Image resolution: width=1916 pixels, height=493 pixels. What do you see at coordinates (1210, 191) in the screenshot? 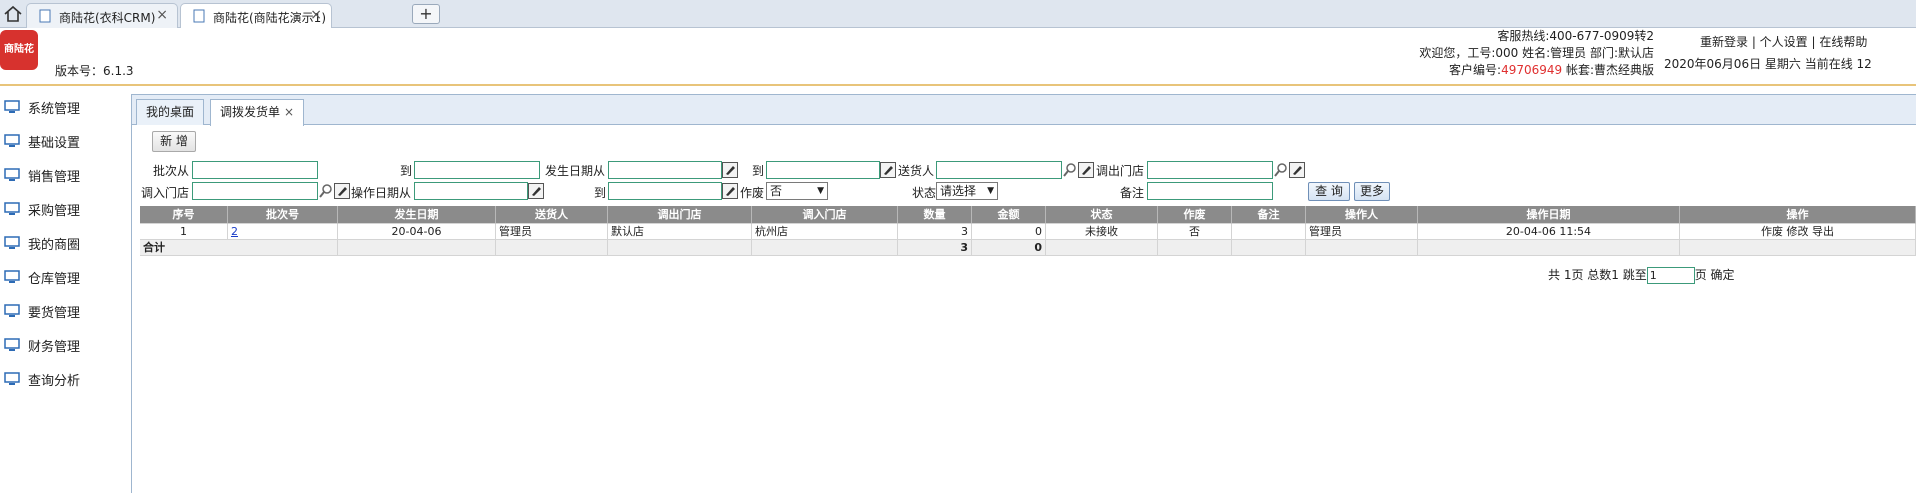
I see `remark-input` at bounding box center [1210, 191].